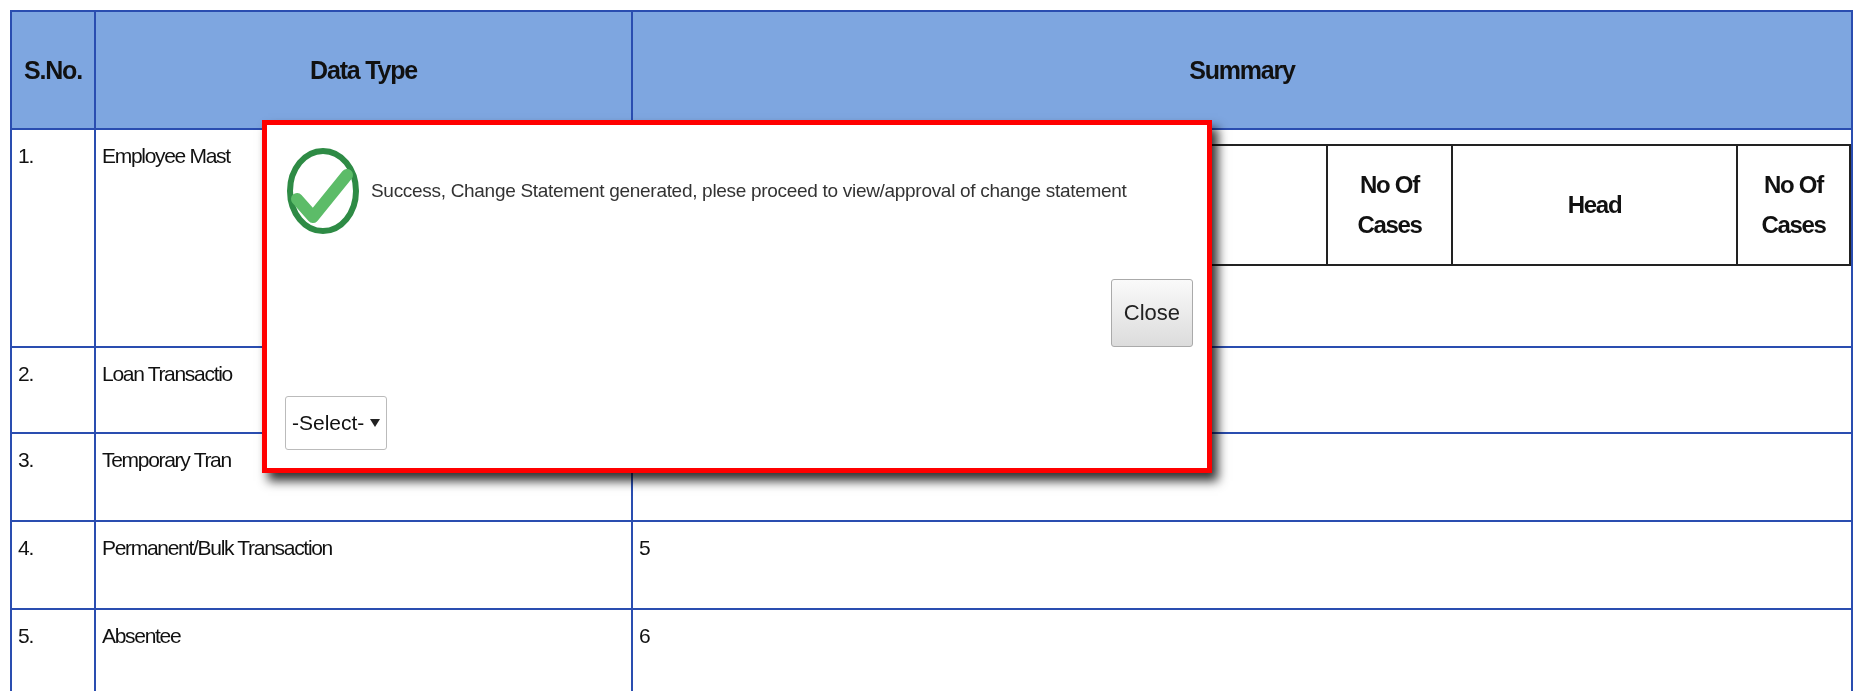 This screenshot has height=691, width=1853. I want to click on table-cell: 1., so click(53, 238).